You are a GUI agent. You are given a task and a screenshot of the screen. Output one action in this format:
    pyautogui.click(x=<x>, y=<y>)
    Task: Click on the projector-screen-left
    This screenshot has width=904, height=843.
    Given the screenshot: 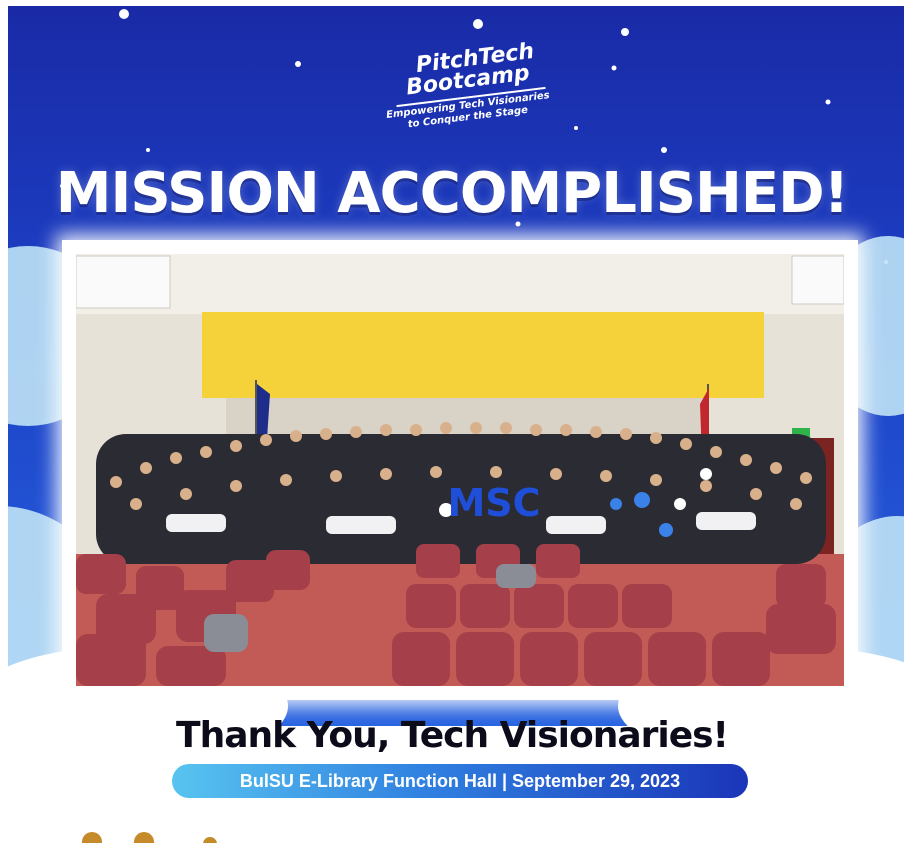 What is the action you would take?
    pyautogui.click(x=123, y=282)
    